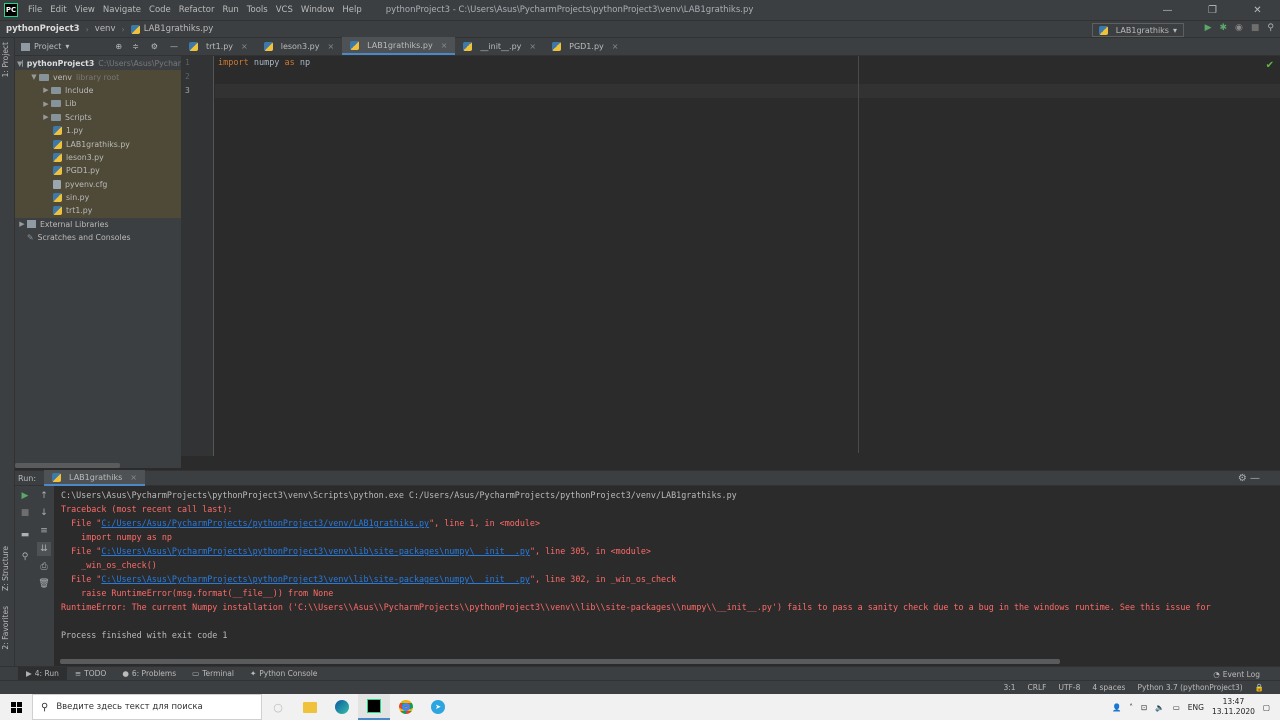 This screenshot has width=1280, height=720. What do you see at coordinates (1233, 707) in the screenshot?
I see `clock: 13:47 13.11.2020` at bounding box center [1233, 707].